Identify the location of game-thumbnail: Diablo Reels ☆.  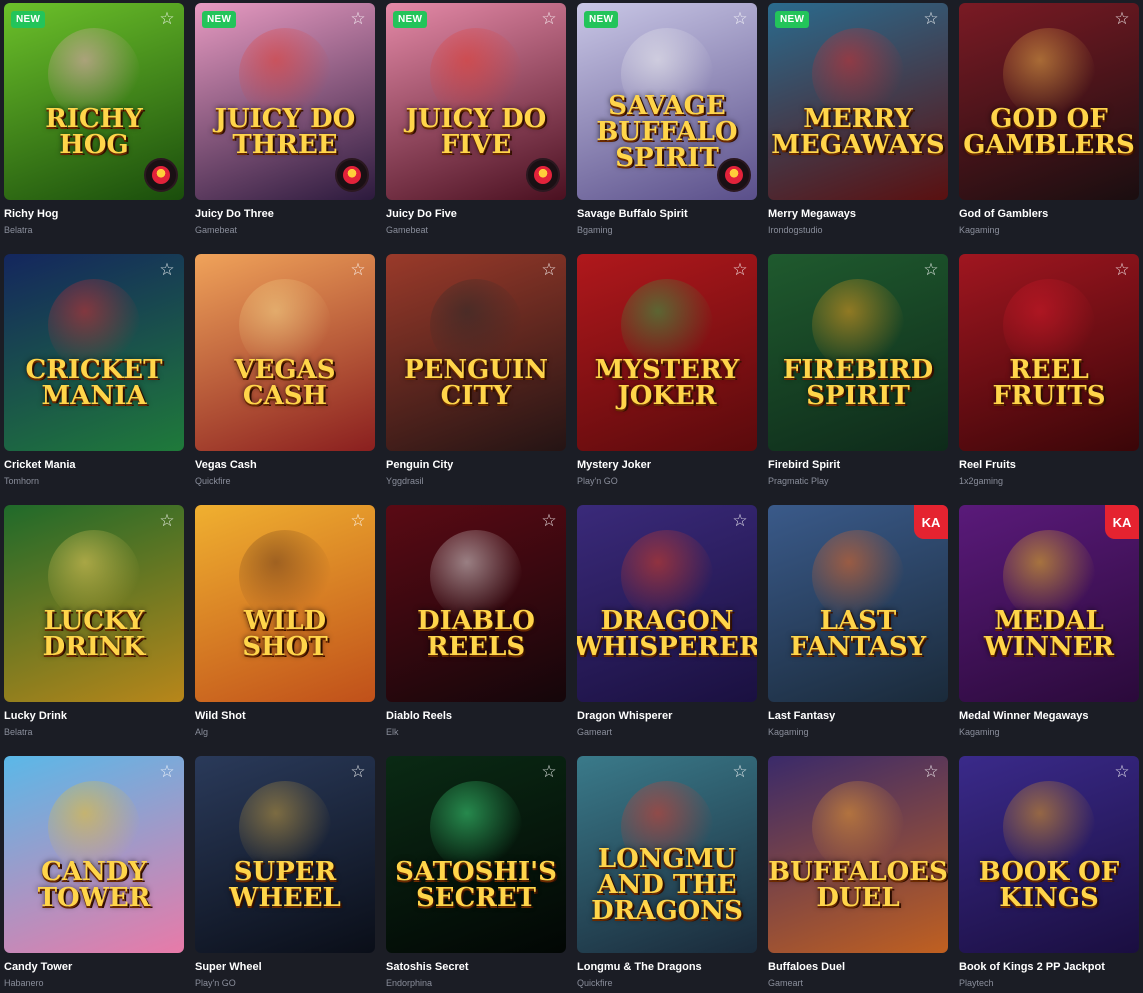
(476, 603).